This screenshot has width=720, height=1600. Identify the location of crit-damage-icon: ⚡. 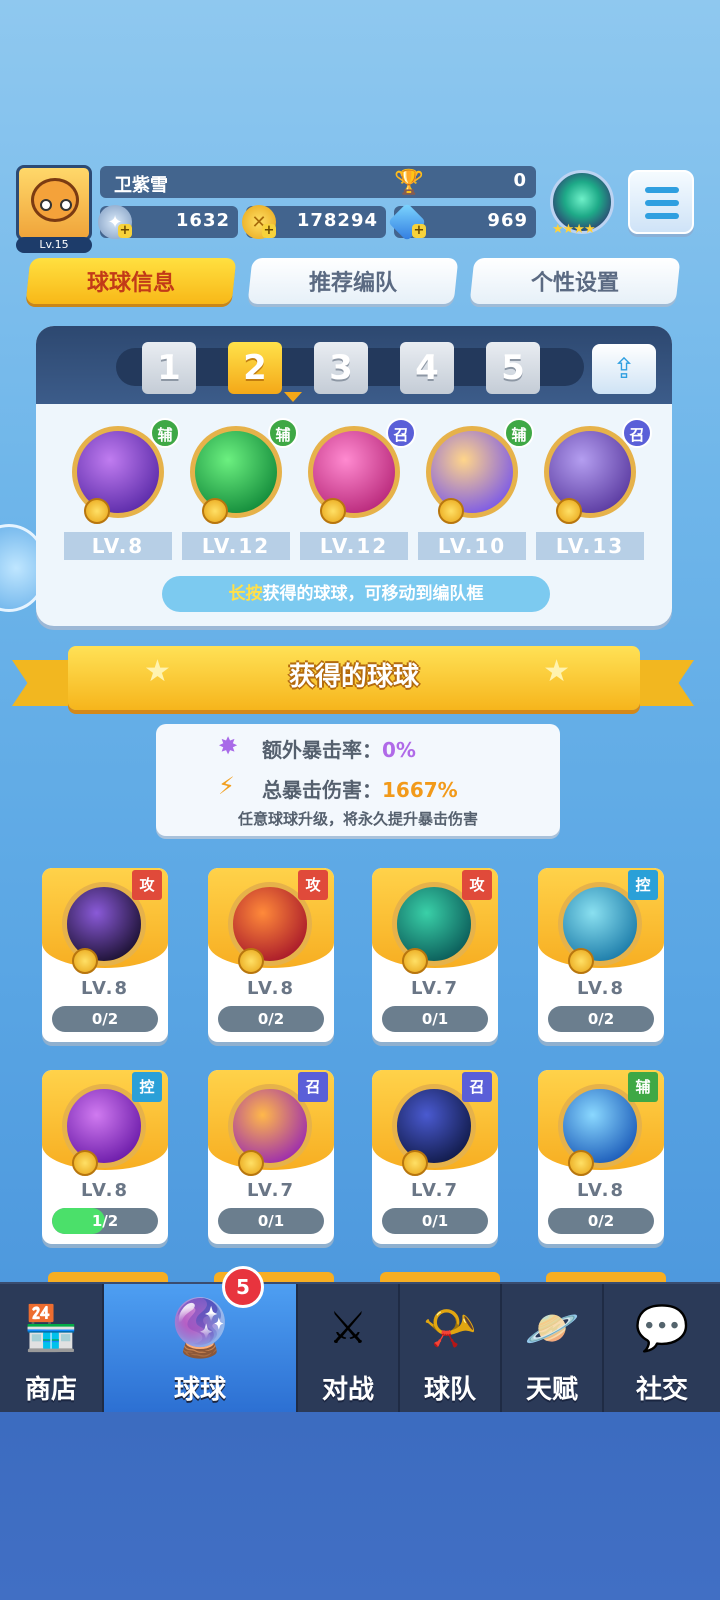
(226, 786).